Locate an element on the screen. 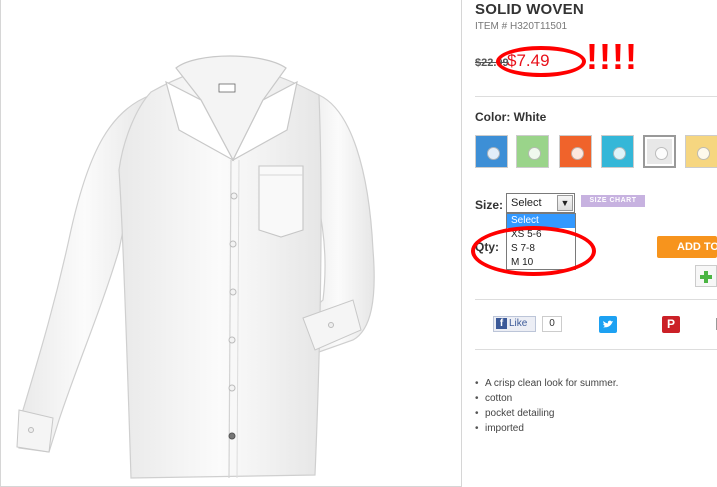 The image size is (717, 487). color-swatch-green is located at coordinates (532, 151).